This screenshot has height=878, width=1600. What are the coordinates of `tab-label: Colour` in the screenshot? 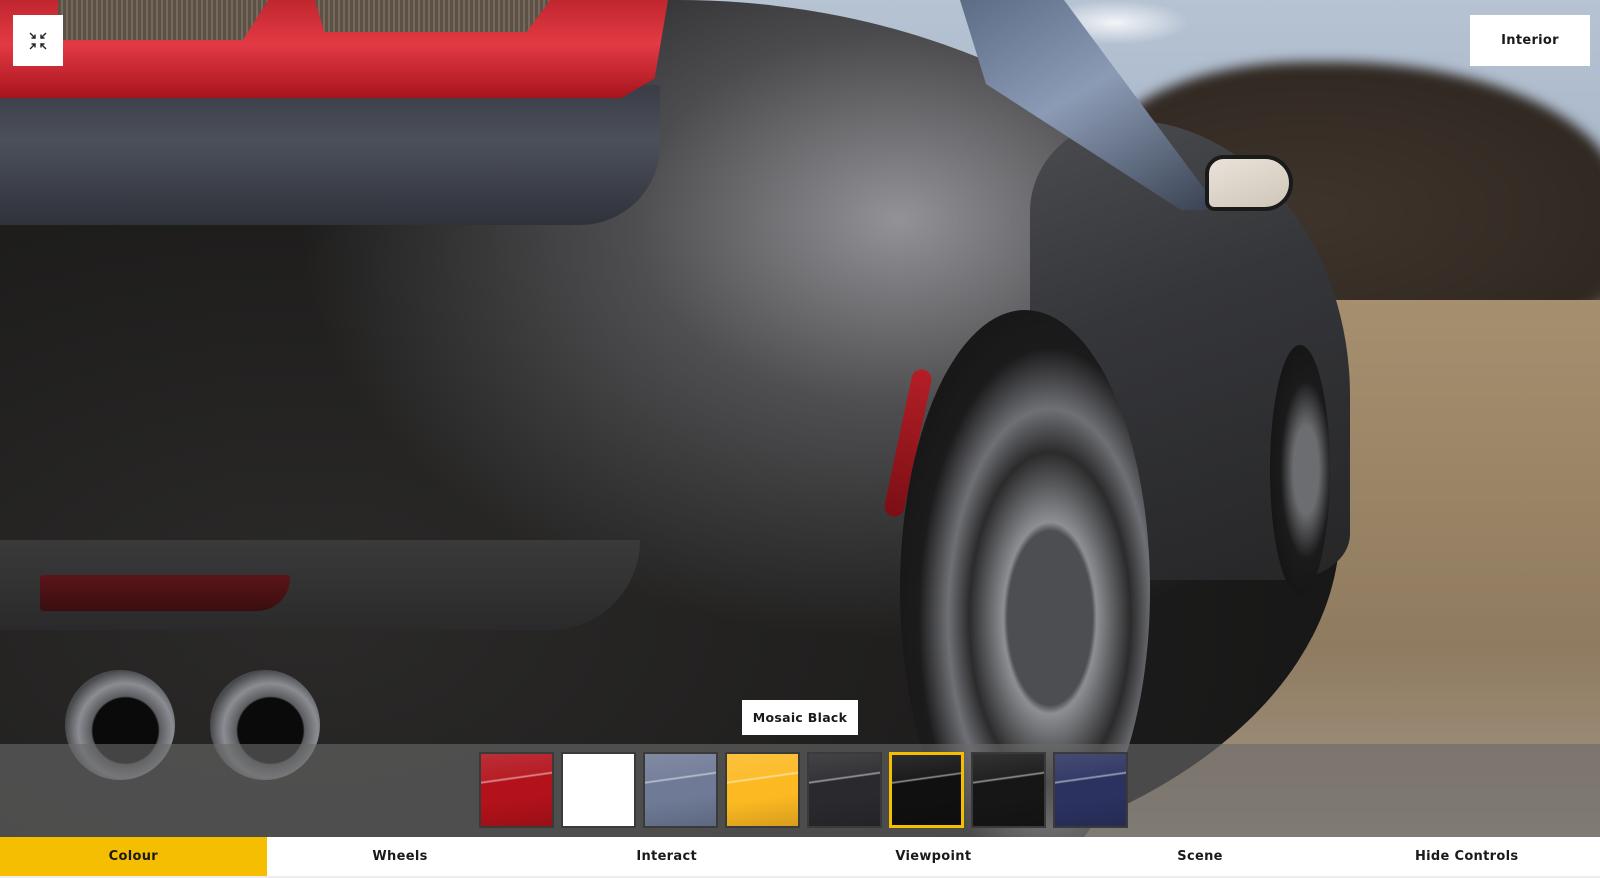 It's located at (133, 856).